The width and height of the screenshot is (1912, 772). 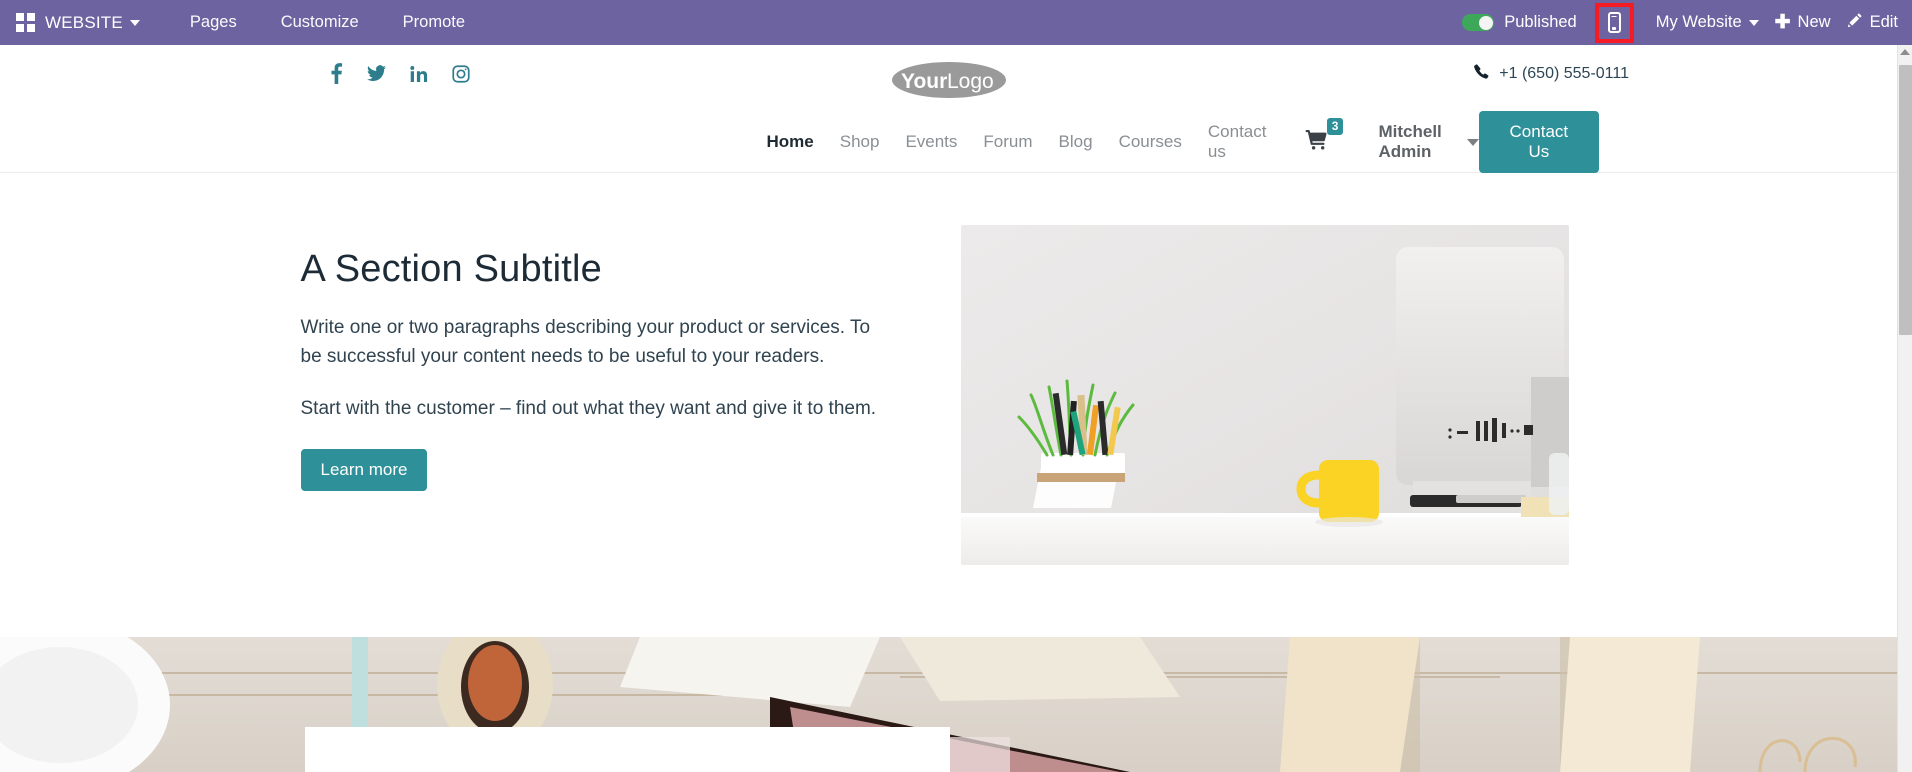 What do you see at coordinates (400, 73) in the screenshot?
I see `social-links` at bounding box center [400, 73].